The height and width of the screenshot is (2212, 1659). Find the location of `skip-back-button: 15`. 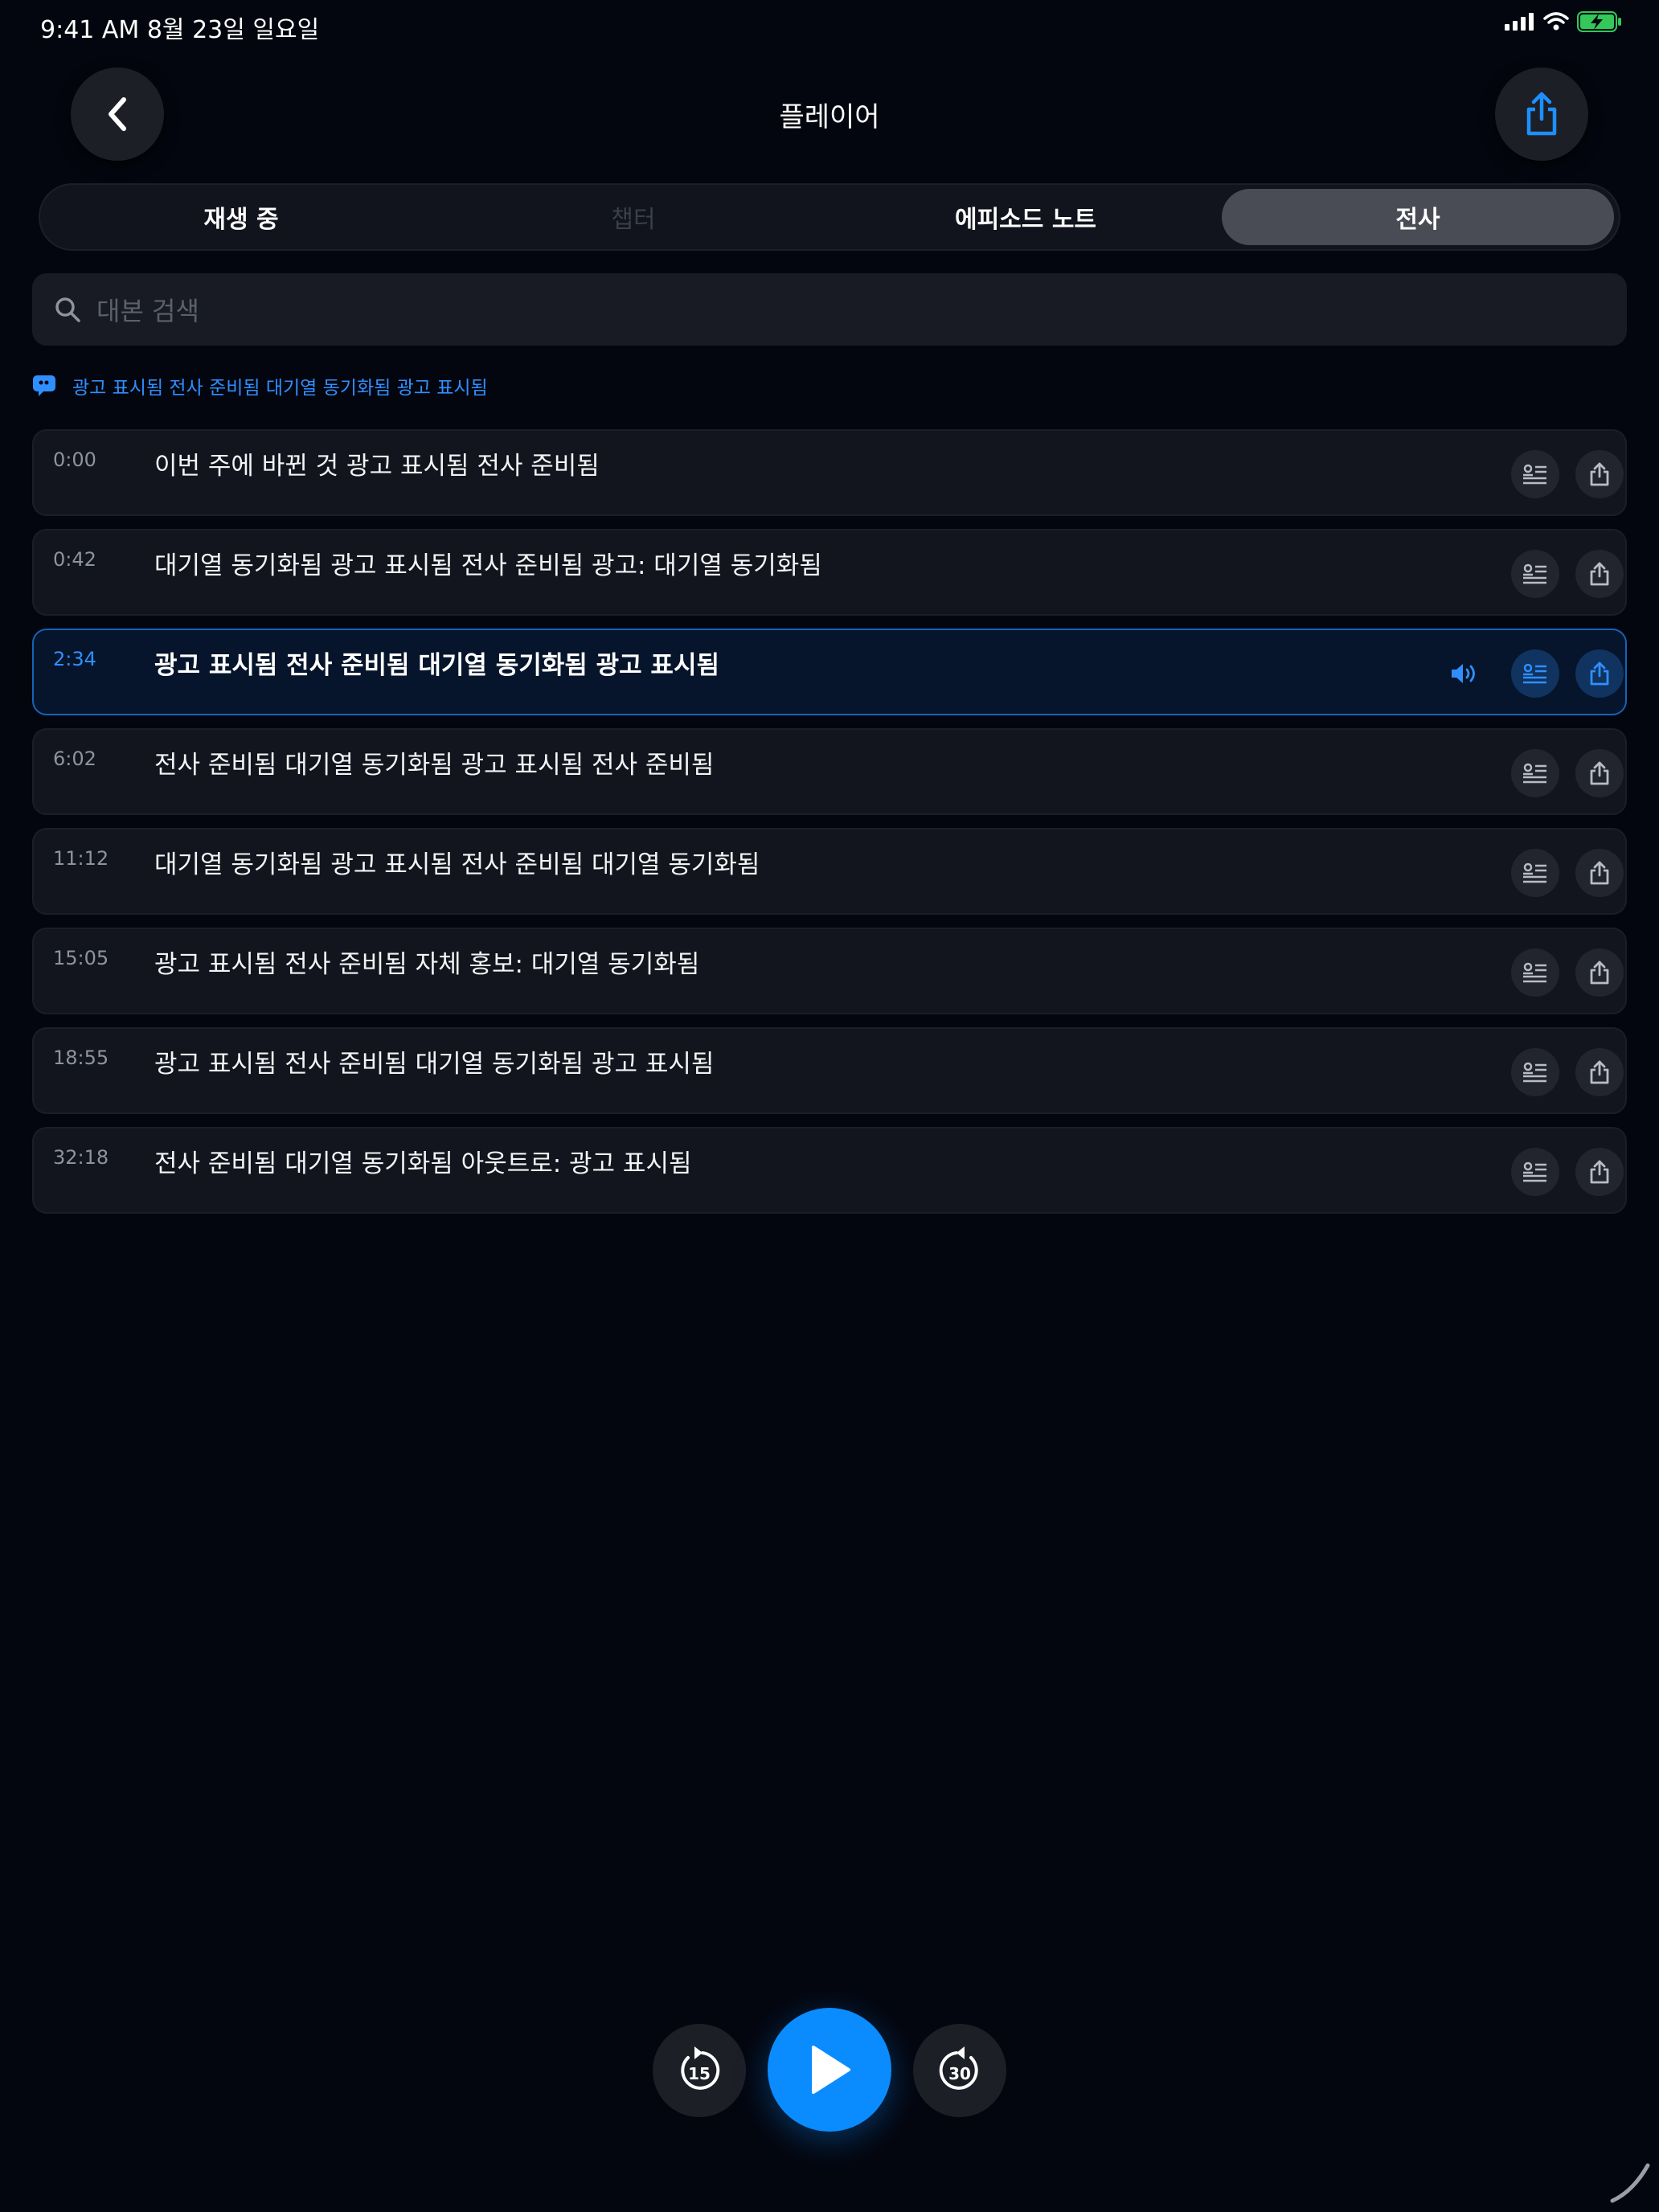

skip-back-button: 15 is located at coordinates (699, 2070).